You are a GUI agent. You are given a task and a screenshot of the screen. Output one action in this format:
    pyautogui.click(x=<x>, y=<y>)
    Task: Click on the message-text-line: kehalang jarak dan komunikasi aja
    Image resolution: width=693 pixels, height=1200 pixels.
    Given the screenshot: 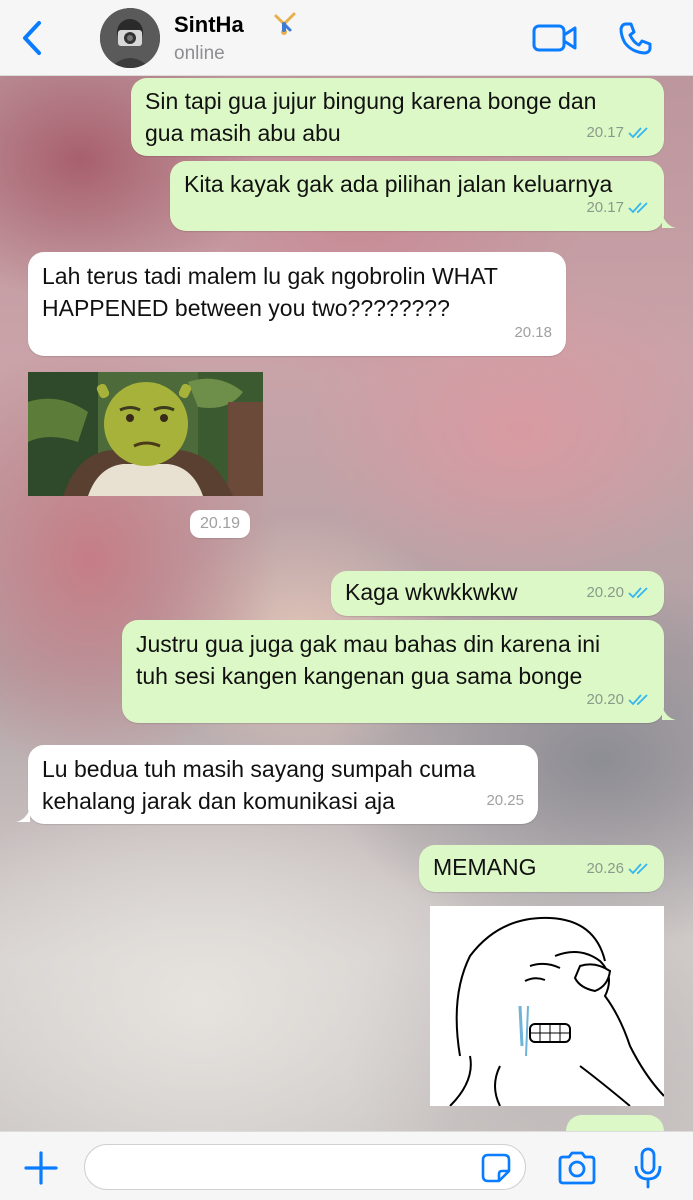 What is the action you would take?
    pyautogui.click(x=218, y=801)
    